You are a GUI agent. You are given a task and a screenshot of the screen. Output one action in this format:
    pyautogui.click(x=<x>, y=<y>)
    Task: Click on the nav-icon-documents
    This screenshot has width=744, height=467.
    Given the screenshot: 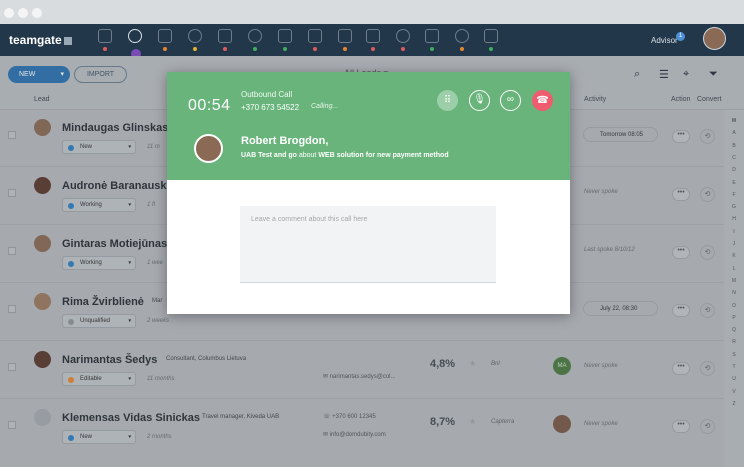 What is the action you would take?
    pyautogui.click(x=345, y=36)
    